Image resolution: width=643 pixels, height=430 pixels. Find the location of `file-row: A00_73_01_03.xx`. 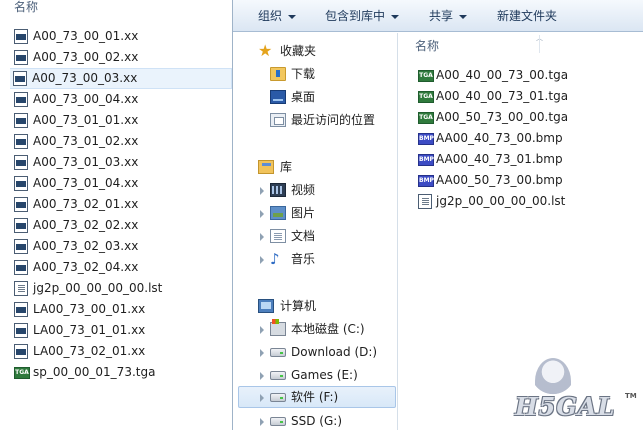

file-row: A00_73_01_03.xx is located at coordinates (116, 162).